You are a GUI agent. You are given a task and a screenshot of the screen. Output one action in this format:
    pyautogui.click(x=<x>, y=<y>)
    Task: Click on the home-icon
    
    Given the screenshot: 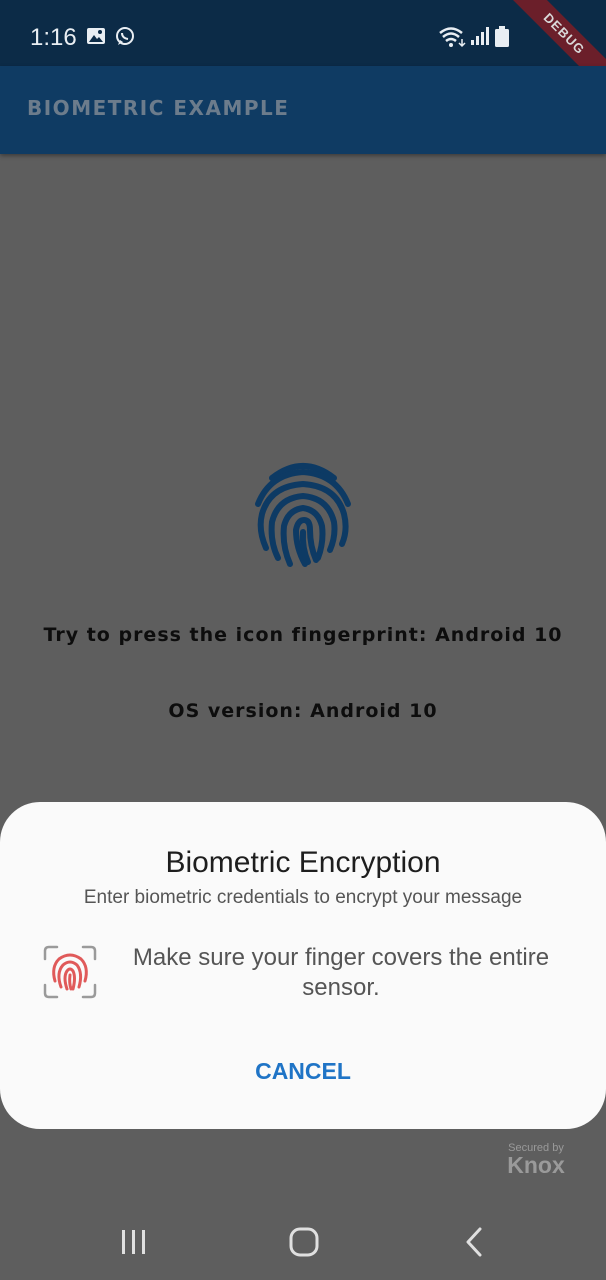 What is the action you would take?
    pyautogui.click(x=304, y=1242)
    